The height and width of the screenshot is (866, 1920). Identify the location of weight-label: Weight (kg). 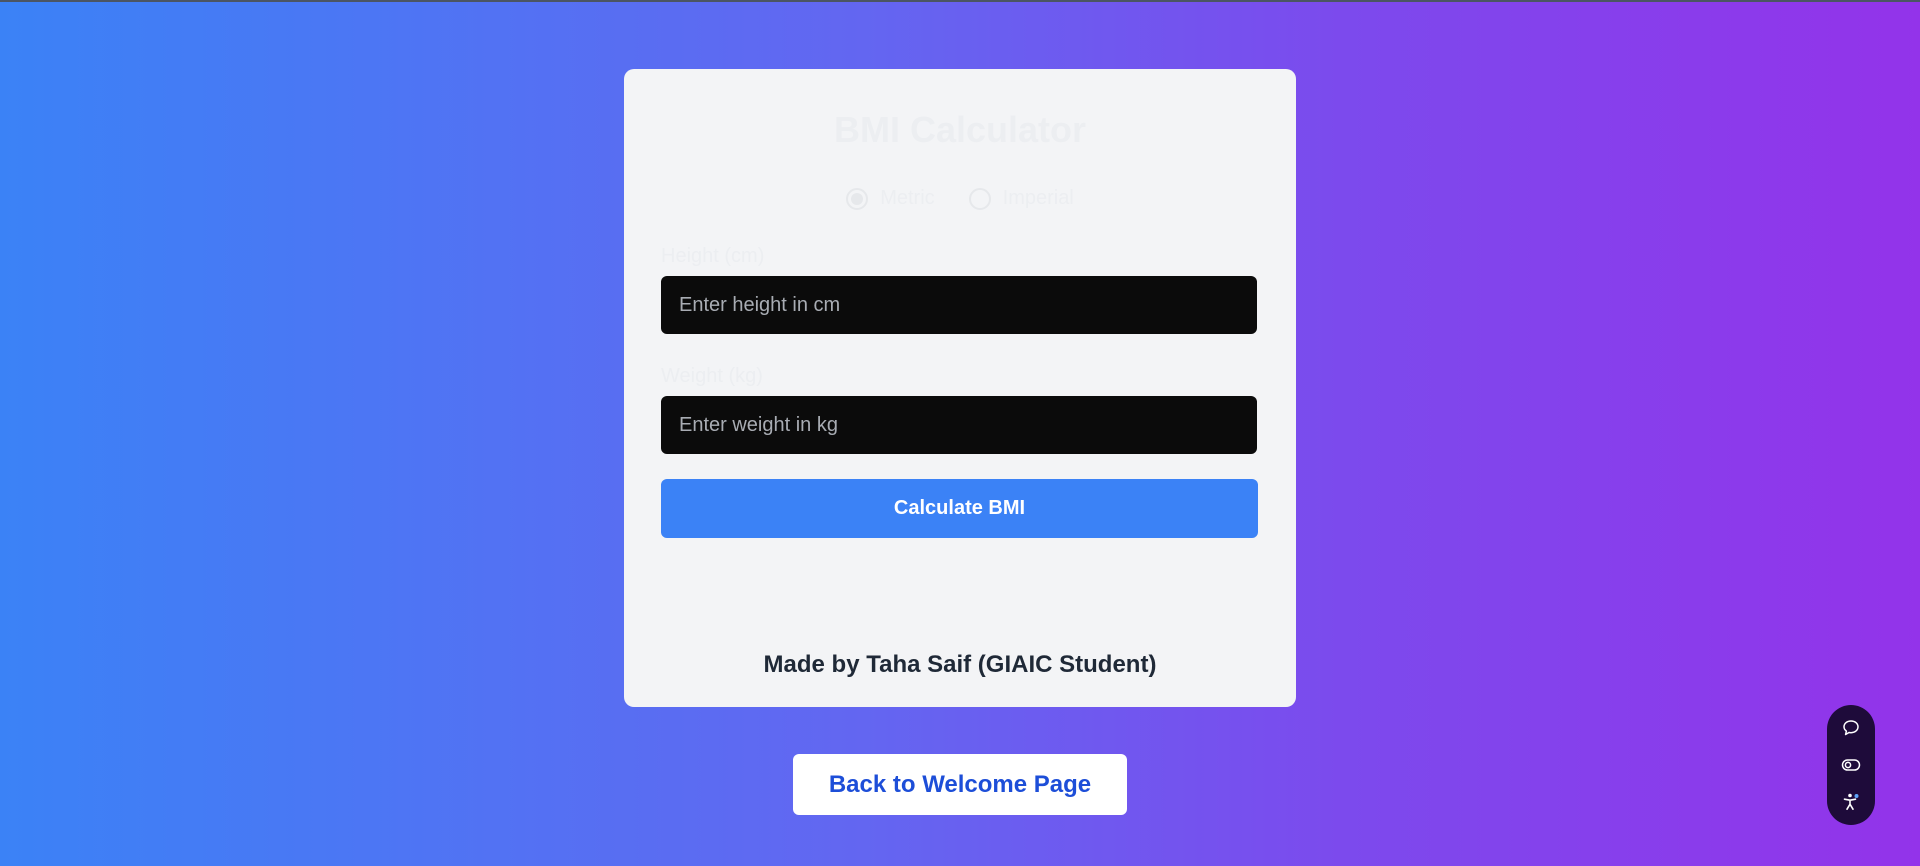
(712, 376).